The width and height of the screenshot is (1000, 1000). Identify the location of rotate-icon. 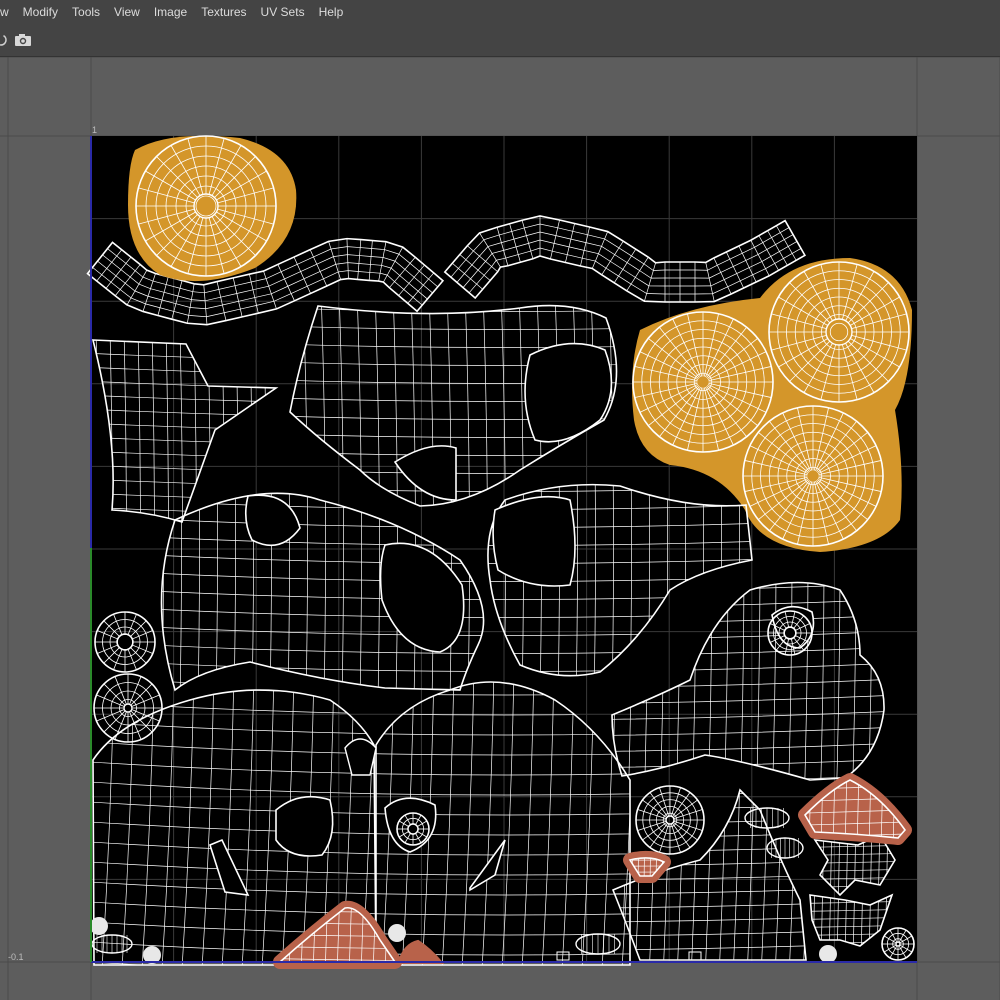
(4, 40).